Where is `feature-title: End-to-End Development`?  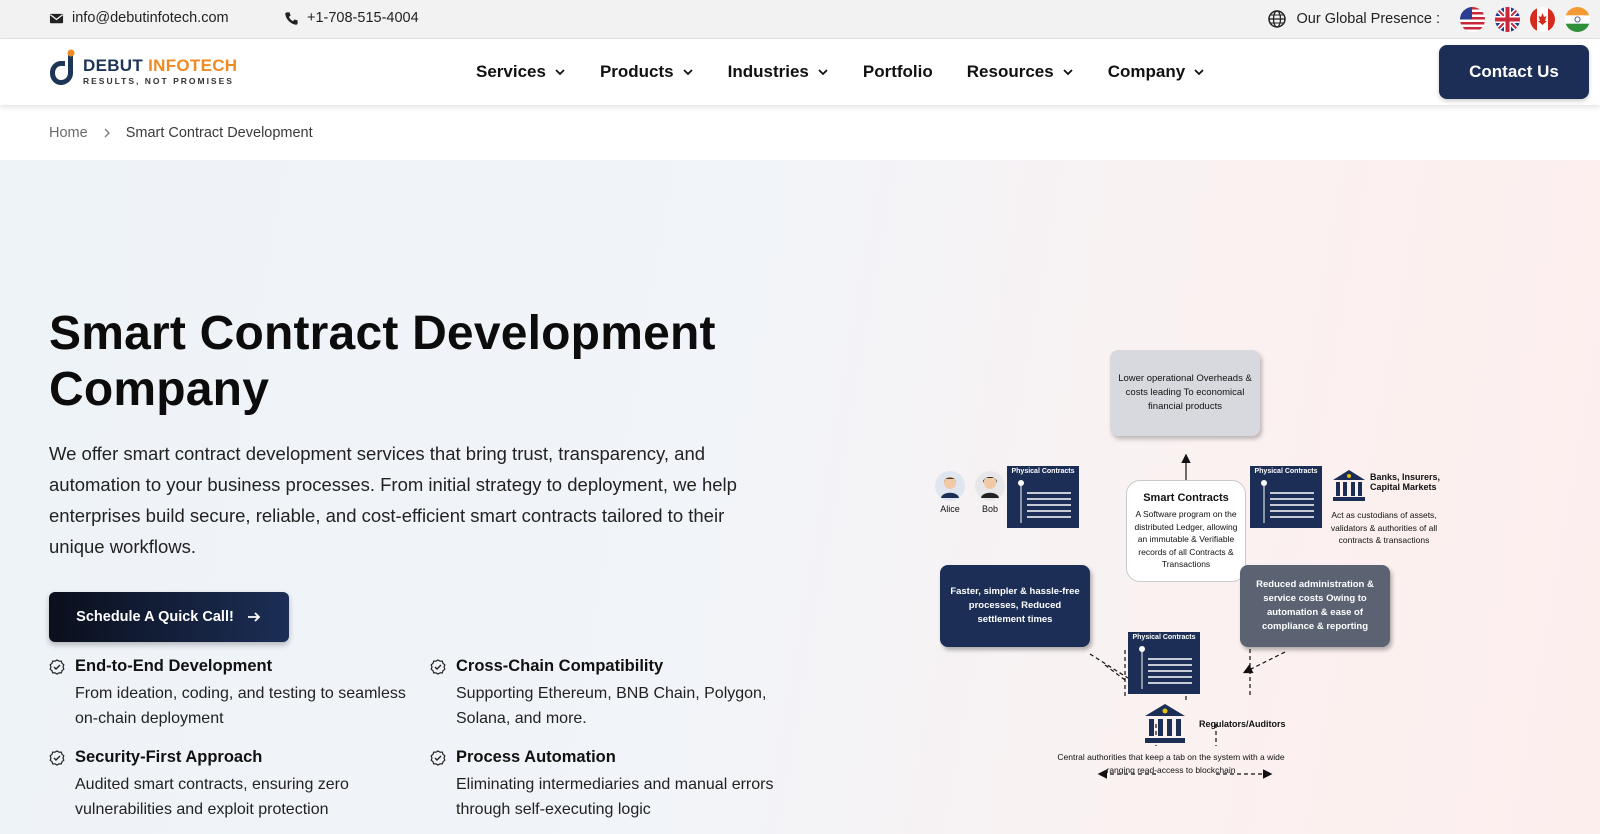 feature-title: End-to-End Development is located at coordinates (174, 666).